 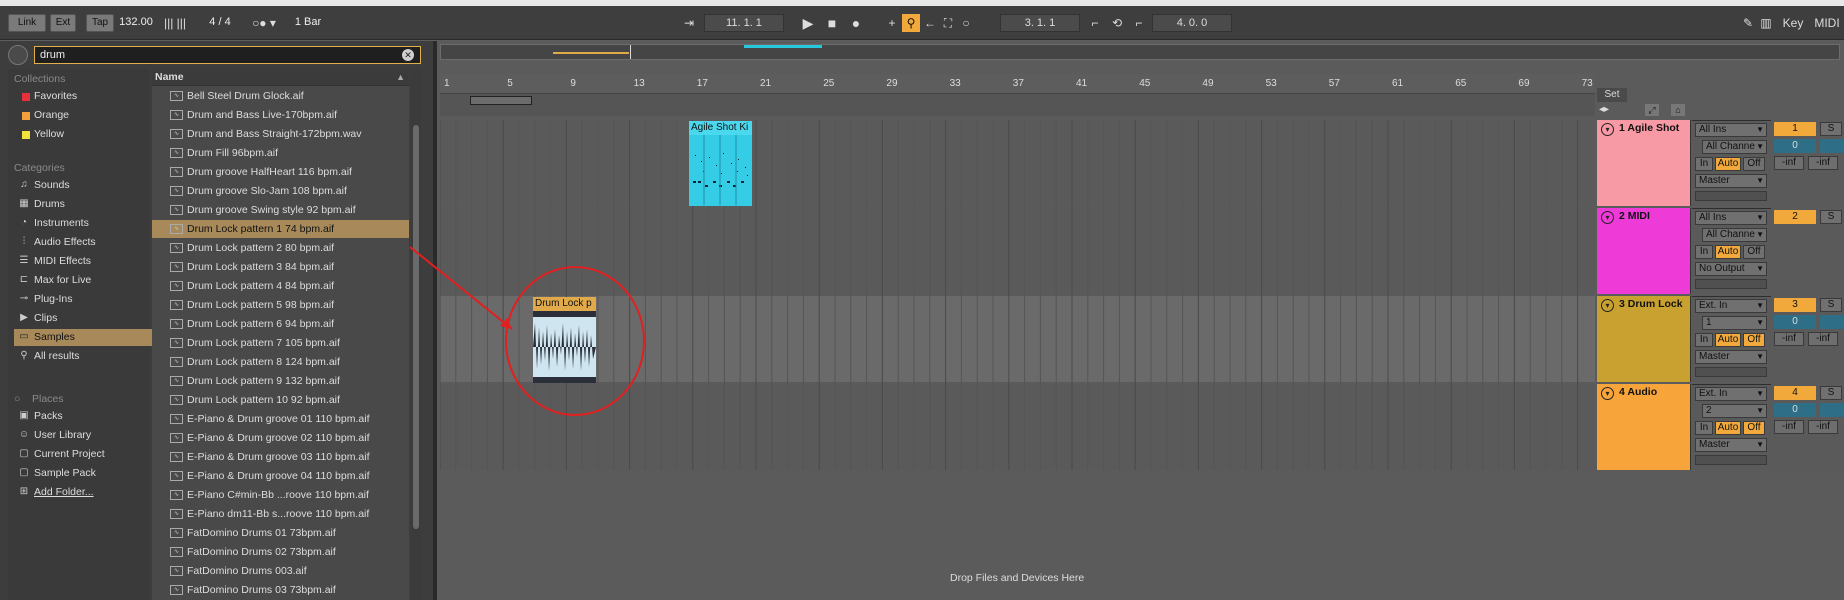 I want to click on file-row: ∿ Drum Lock pattern 3 84 bpm.aif, so click(x=280, y=267).